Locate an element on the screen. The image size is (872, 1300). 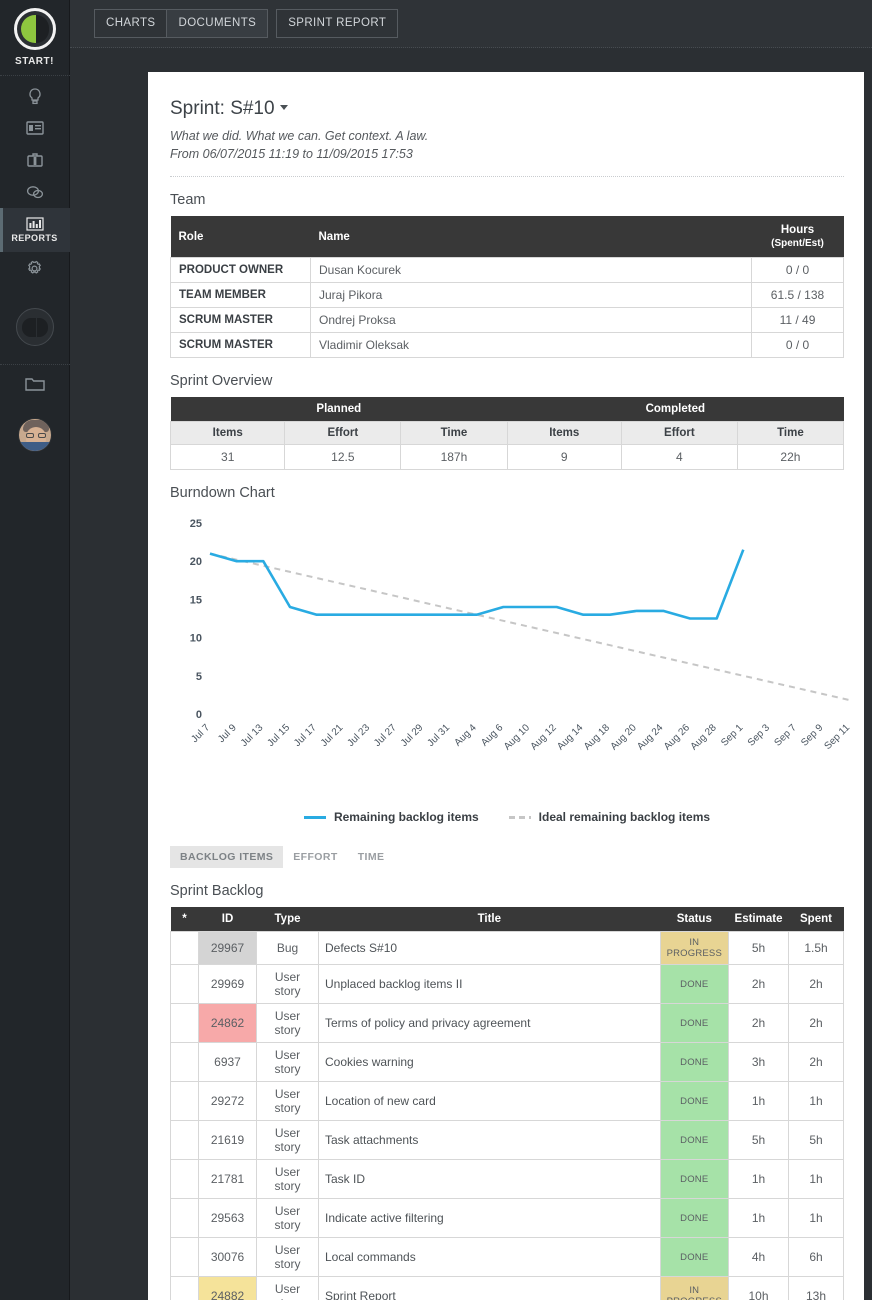
col-title: Title is located at coordinates (489, 919).